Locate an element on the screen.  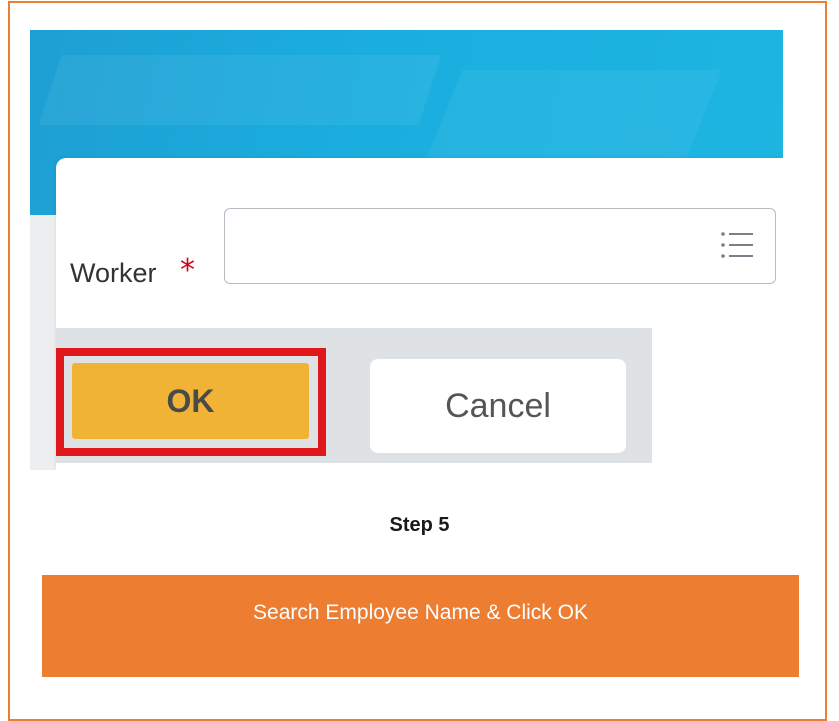
worker-search-input is located at coordinates (500, 246).